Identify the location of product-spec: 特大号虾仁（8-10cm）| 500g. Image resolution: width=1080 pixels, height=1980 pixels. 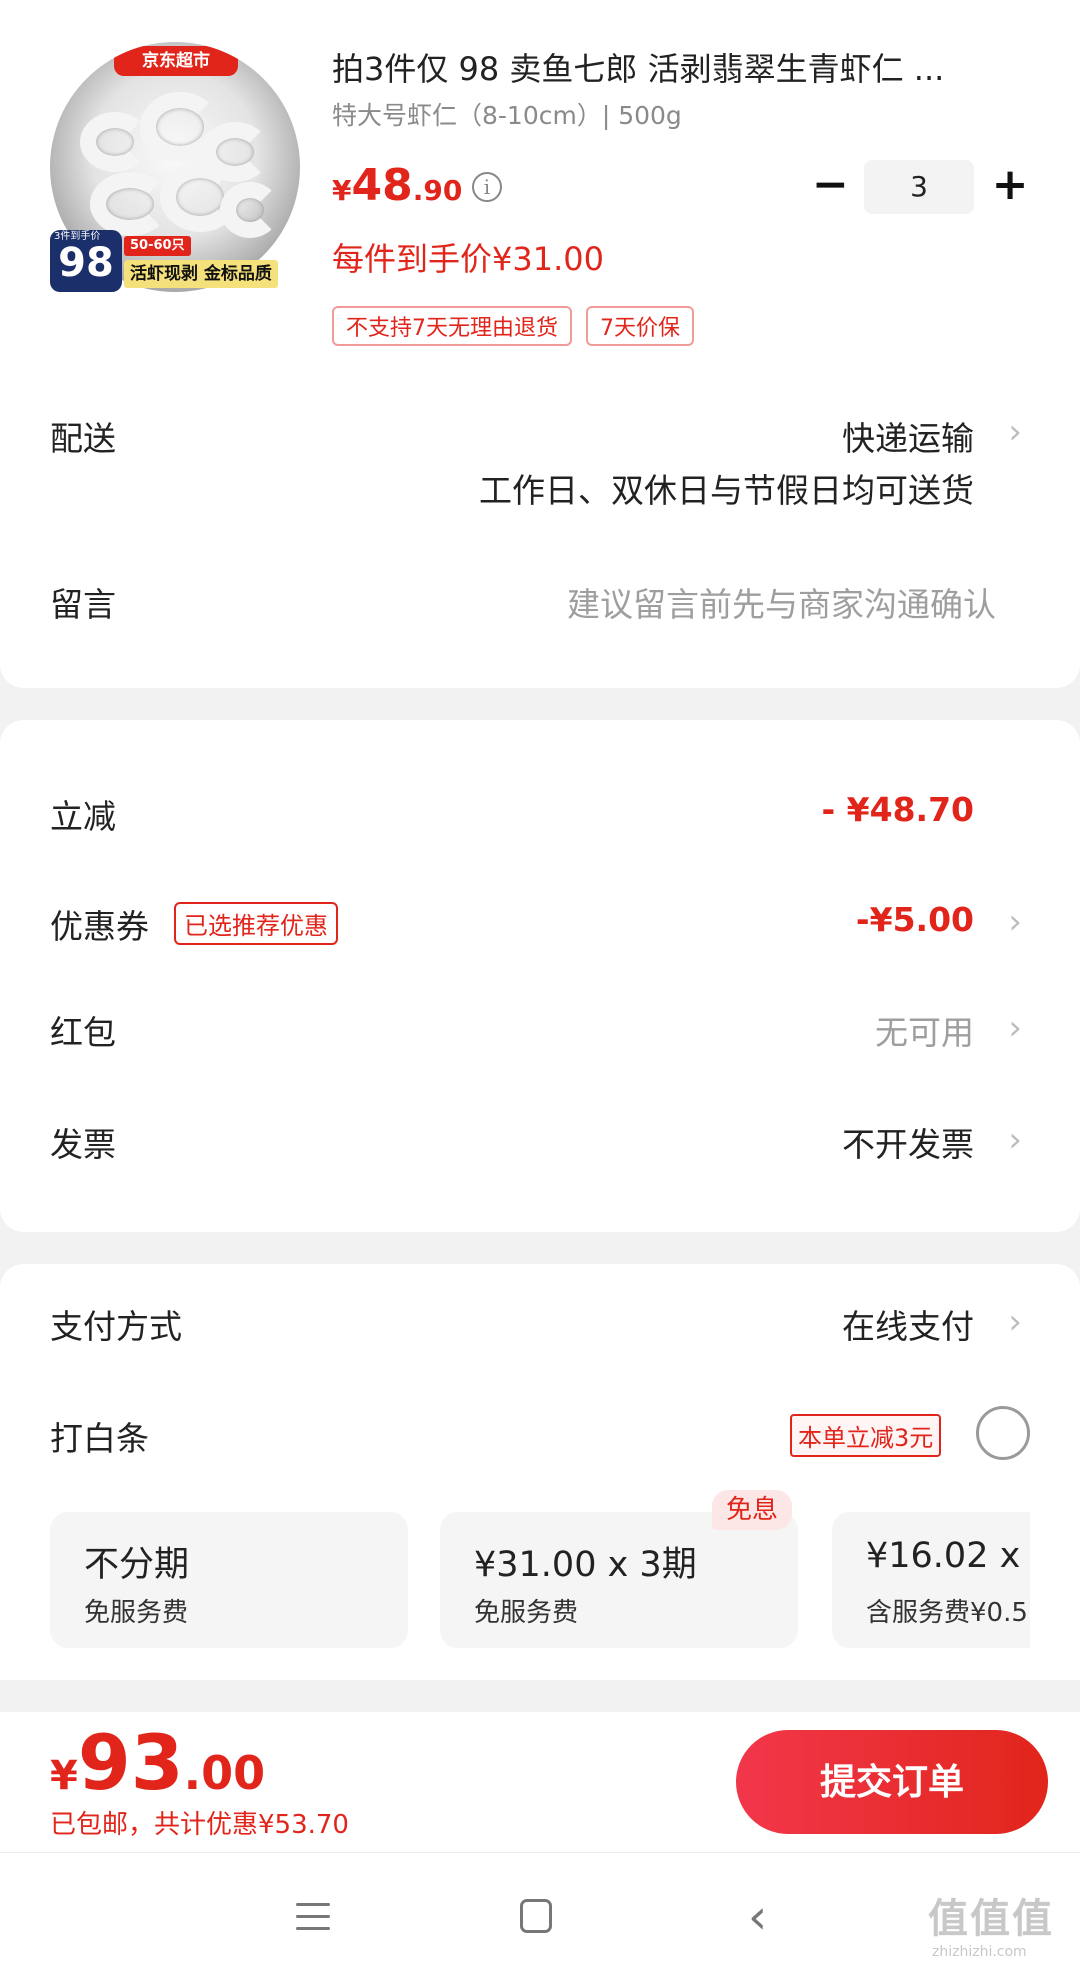
(507, 114).